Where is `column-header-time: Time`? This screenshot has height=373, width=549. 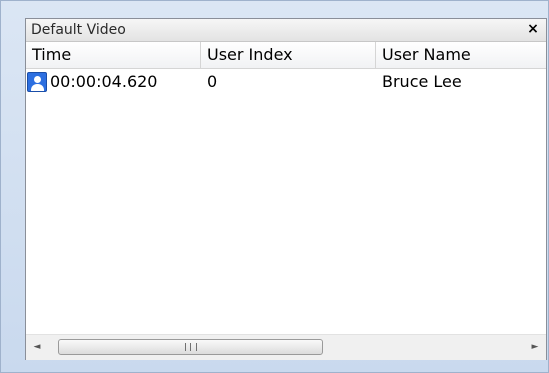
column-header-time: Time is located at coordinates (113, 55).